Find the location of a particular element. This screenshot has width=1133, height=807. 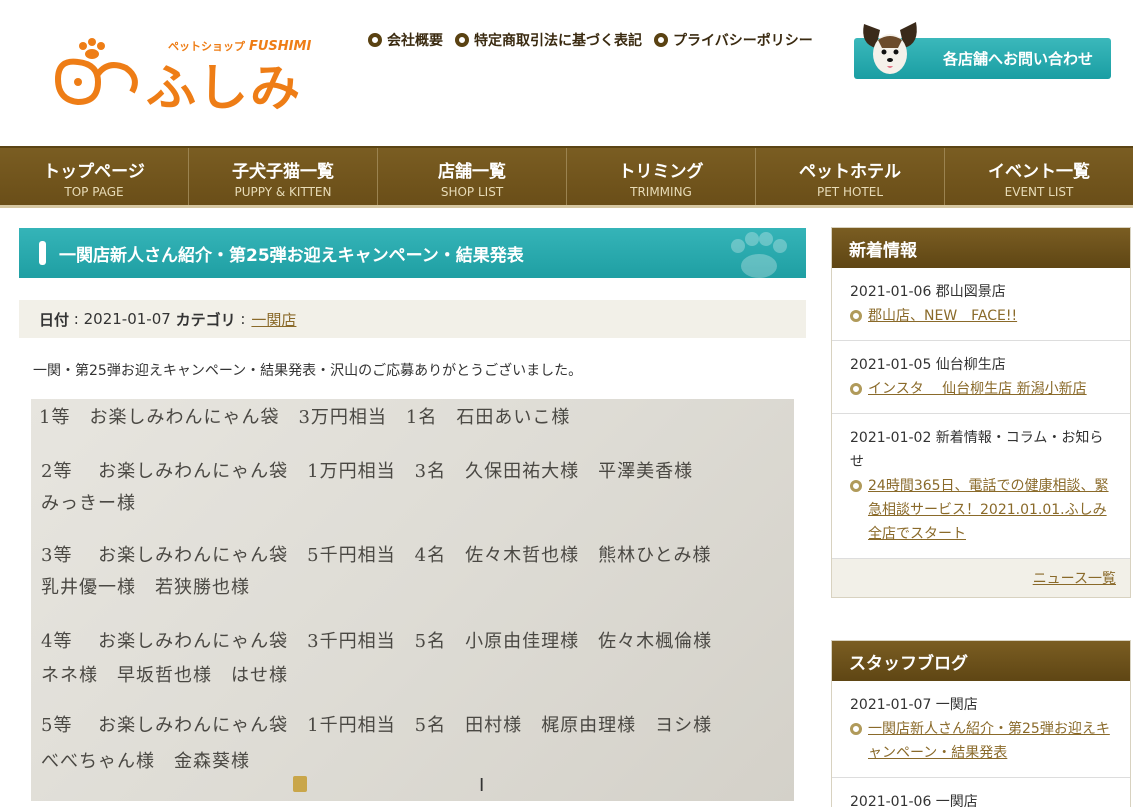

photo-text-line: 乳井優一様 若狭勝也様 is located at coordinates (145, 587).